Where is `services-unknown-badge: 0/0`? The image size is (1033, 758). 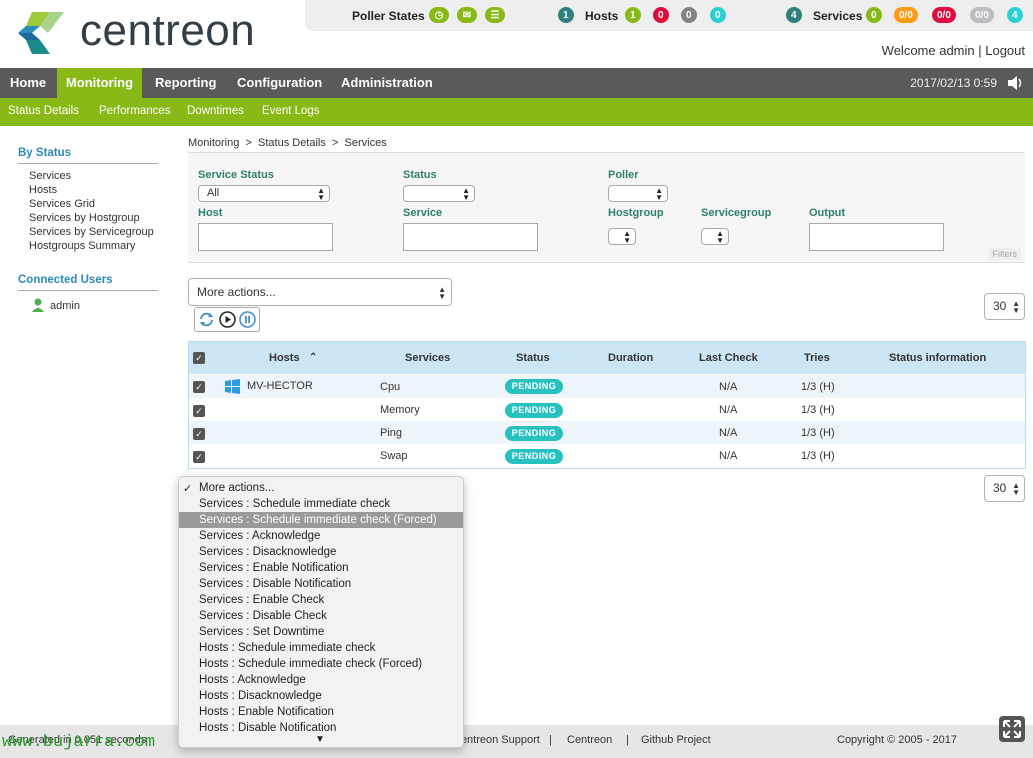 services-unknown-badge: 0/0 is located at coordinates (982, 15).